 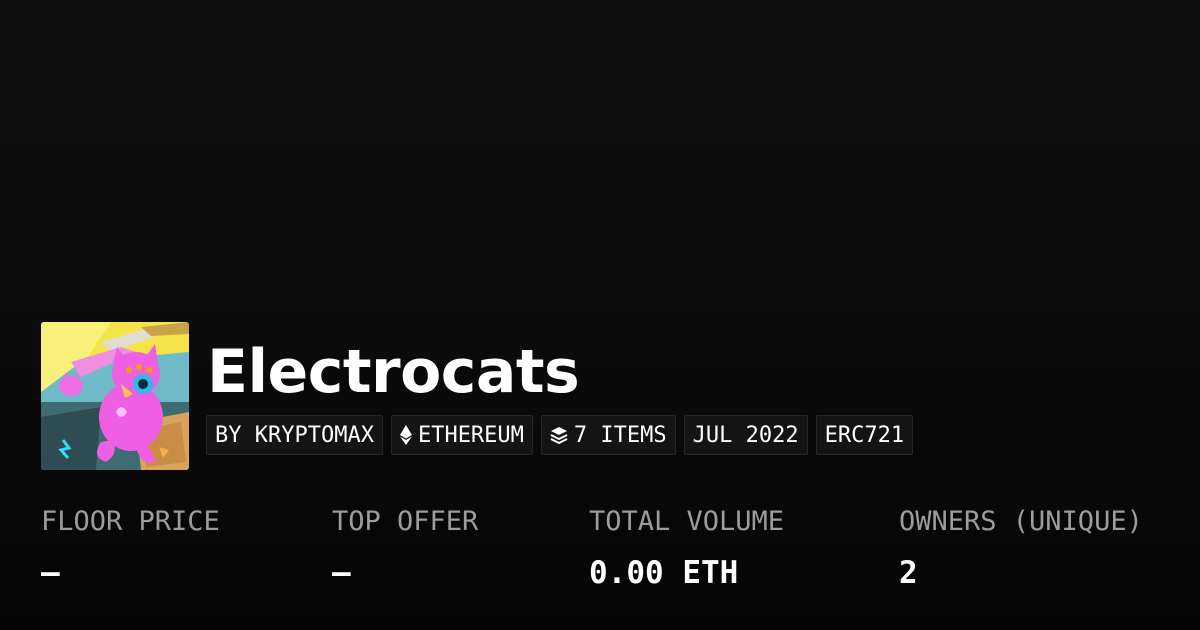 I want to click on floor-price-stat: FLOOR PRICE –, so click(x=130, y=548).